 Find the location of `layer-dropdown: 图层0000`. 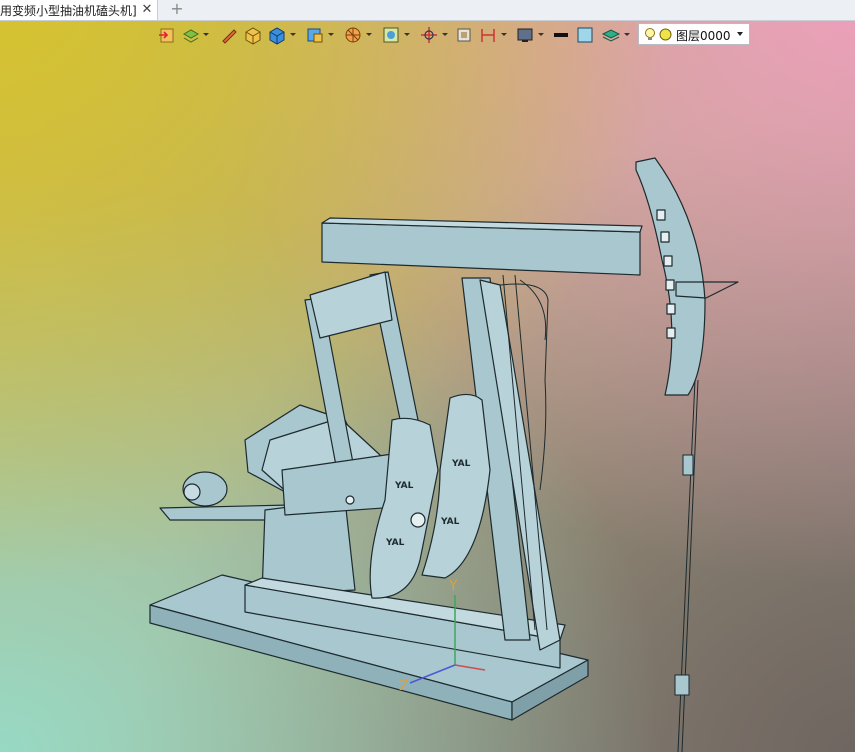

layer-dropdown: 图层0000 is located at coordinates (694, 34).